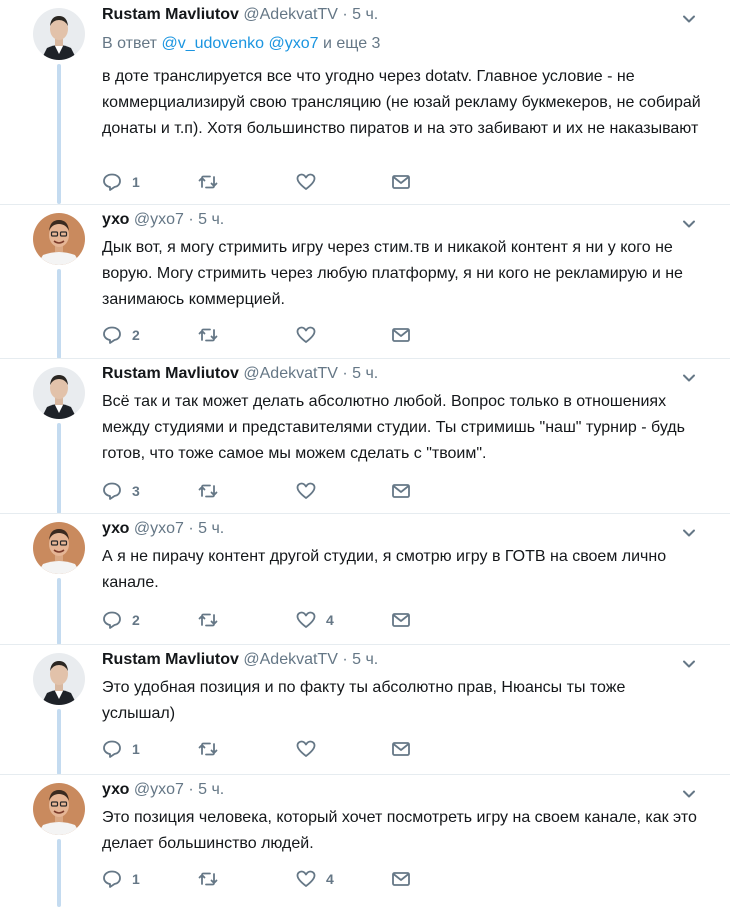 This screenshot has height=907, width=730. What do you see at coordinates (330, 879) in the screenshot?
I see `like-count: 4` at bounding box center [330, 879].